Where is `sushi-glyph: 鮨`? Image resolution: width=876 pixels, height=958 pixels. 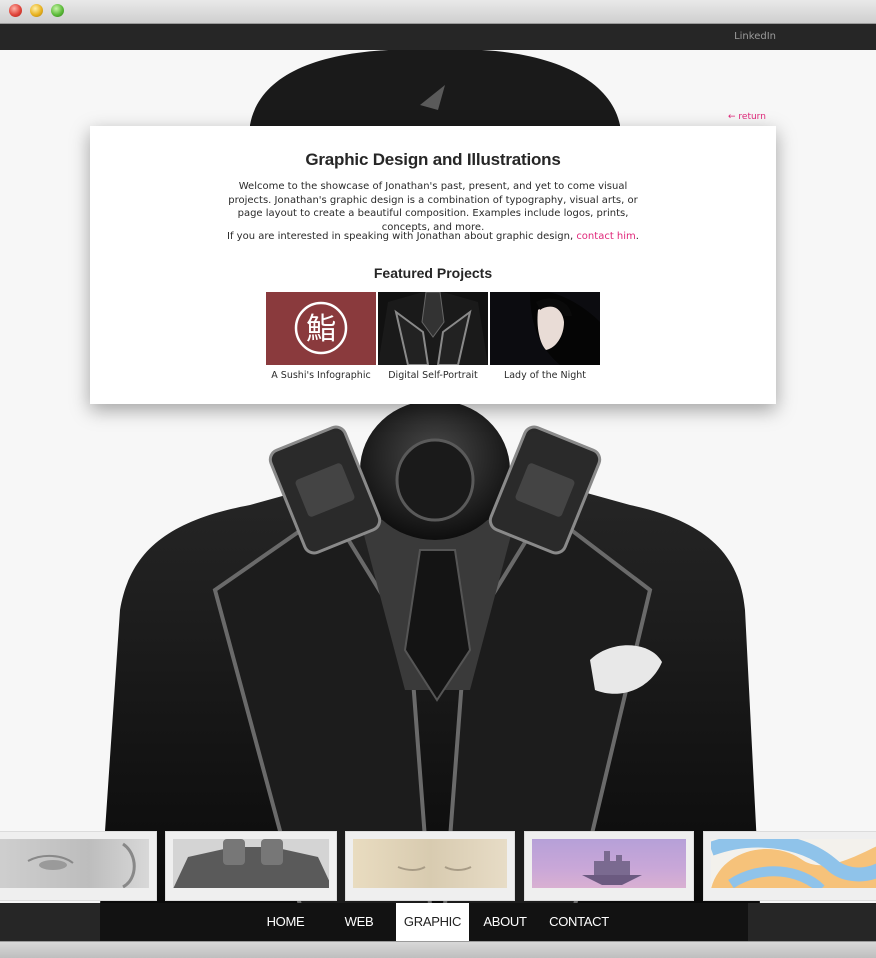 sushi-glyph: 鮨 is located at coordinates (321, 329).